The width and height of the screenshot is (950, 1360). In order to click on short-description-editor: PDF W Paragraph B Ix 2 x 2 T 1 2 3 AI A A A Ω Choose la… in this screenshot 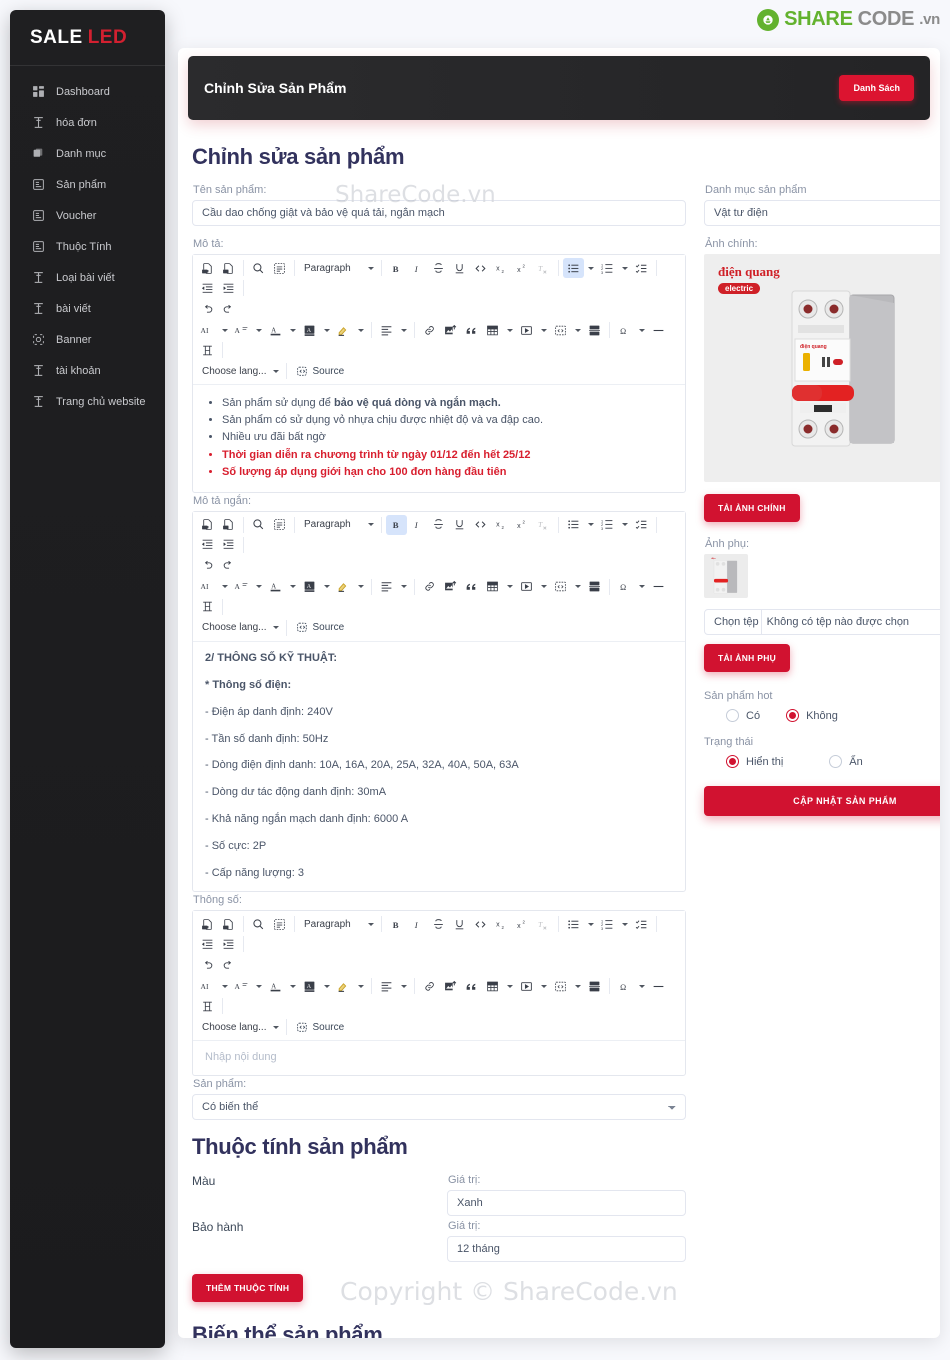, I will do `click(439, 701)`.